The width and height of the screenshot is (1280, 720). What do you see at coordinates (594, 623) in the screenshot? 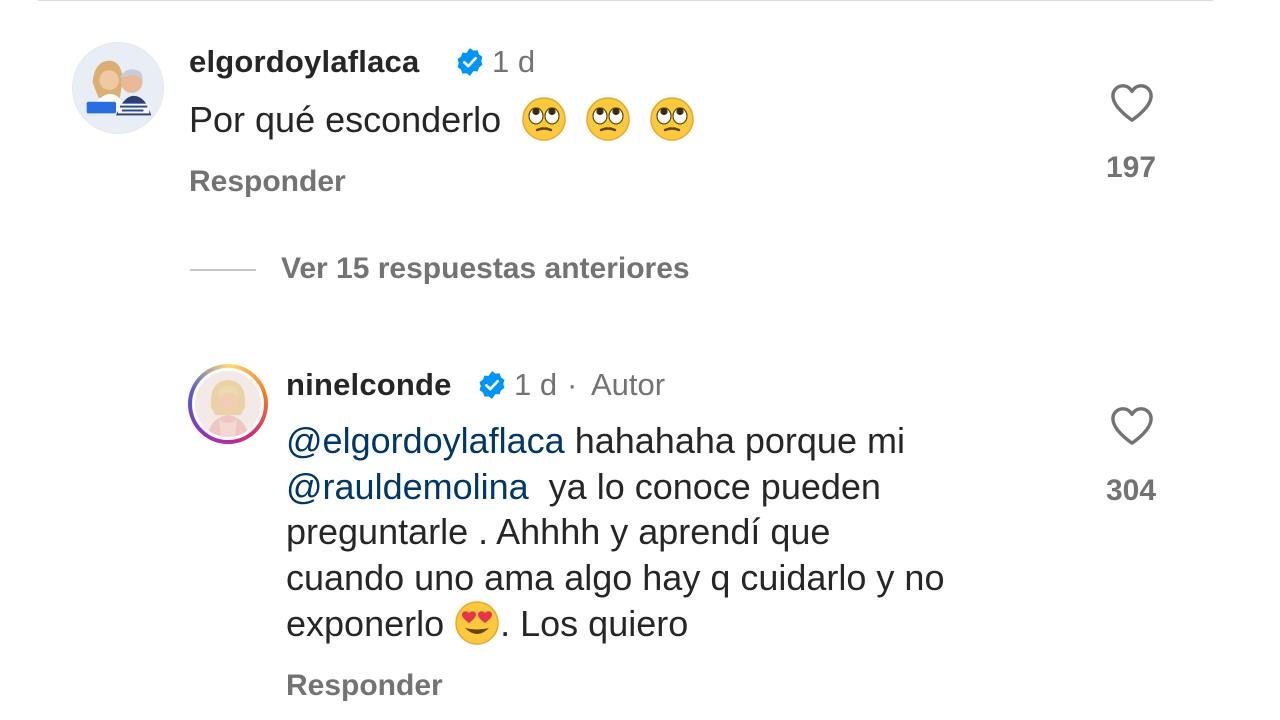
I see `comment-text: . Los quiero` at bounding box center [594, 623].